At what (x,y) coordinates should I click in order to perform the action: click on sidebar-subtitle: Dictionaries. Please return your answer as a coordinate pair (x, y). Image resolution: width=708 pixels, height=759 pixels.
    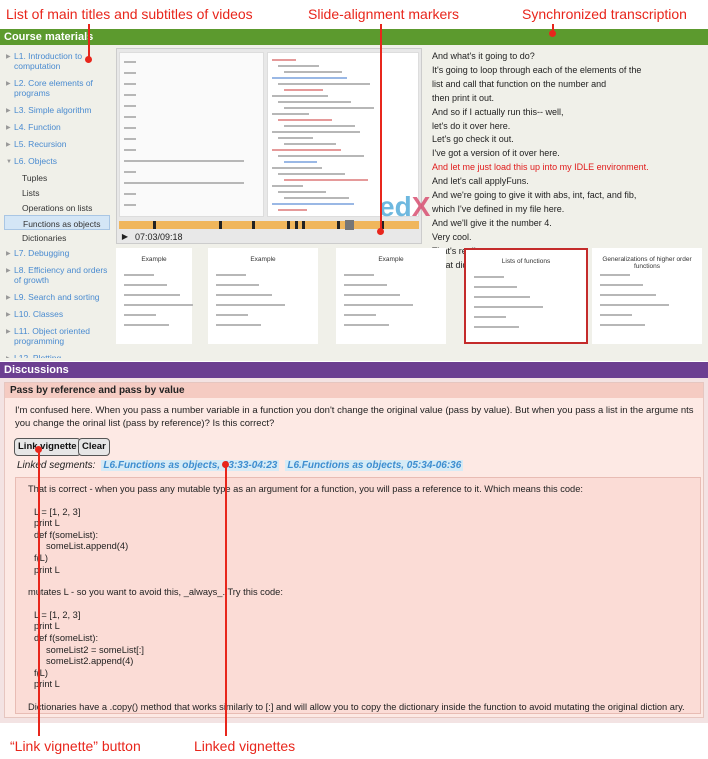
    Looking at the image, I should click on (57, 237).